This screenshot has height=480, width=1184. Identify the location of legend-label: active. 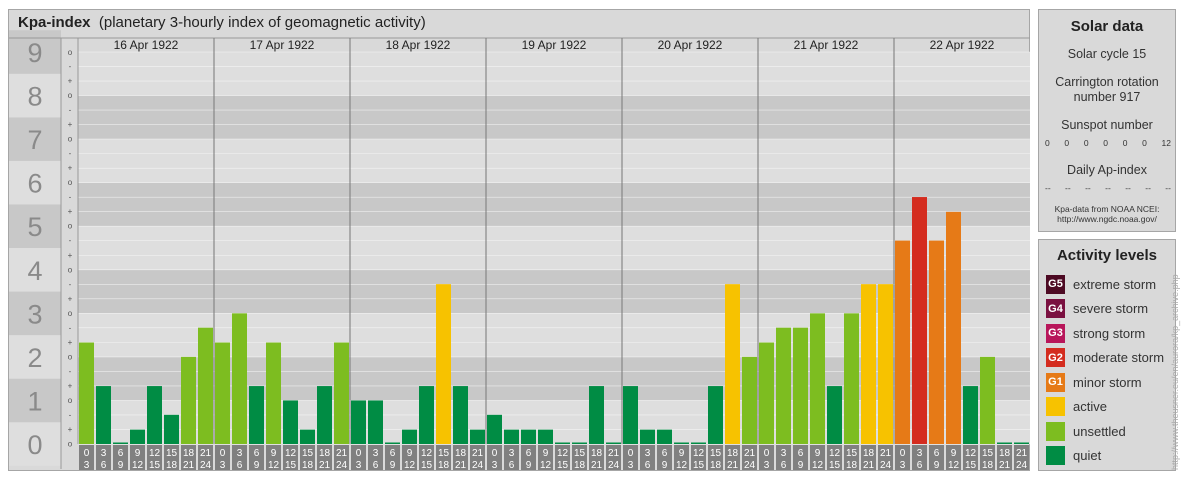
(1090, 406).